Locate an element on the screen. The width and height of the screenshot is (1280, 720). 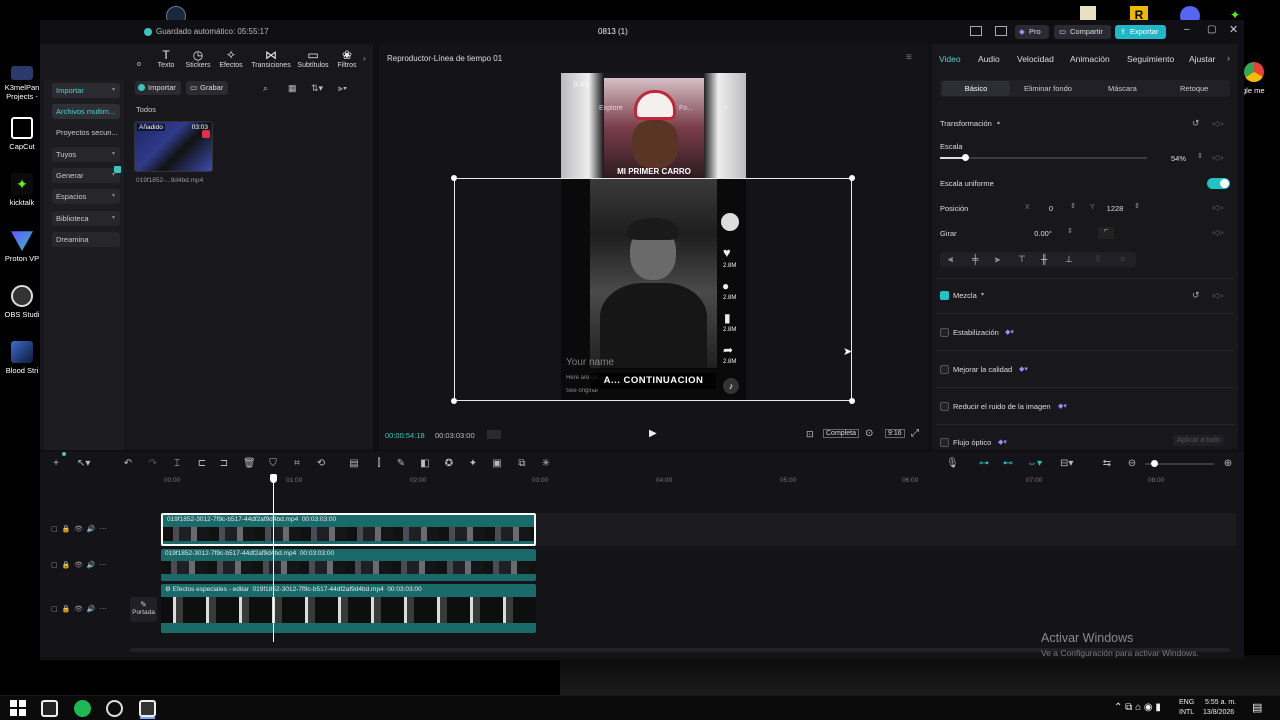
crop-icon: ⊡ is located at coordinates (810, 434).